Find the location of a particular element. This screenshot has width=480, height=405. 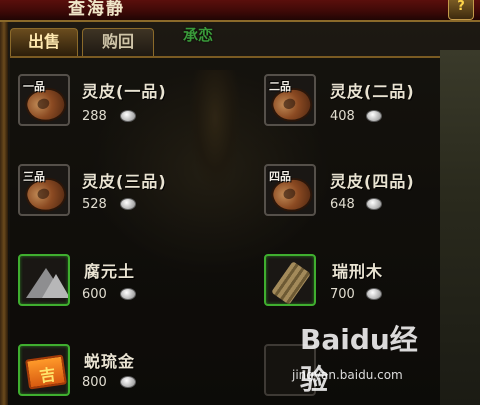

background-npc-label: 承恋 is located at coordinates (198, 35).